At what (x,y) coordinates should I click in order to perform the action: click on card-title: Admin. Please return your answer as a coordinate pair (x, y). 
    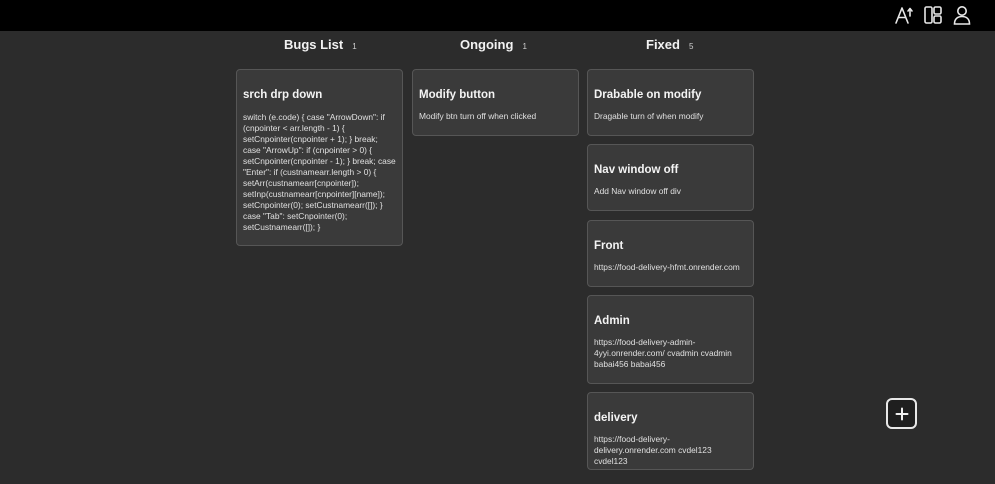
    Looking at the image, I should click on (612, 321).